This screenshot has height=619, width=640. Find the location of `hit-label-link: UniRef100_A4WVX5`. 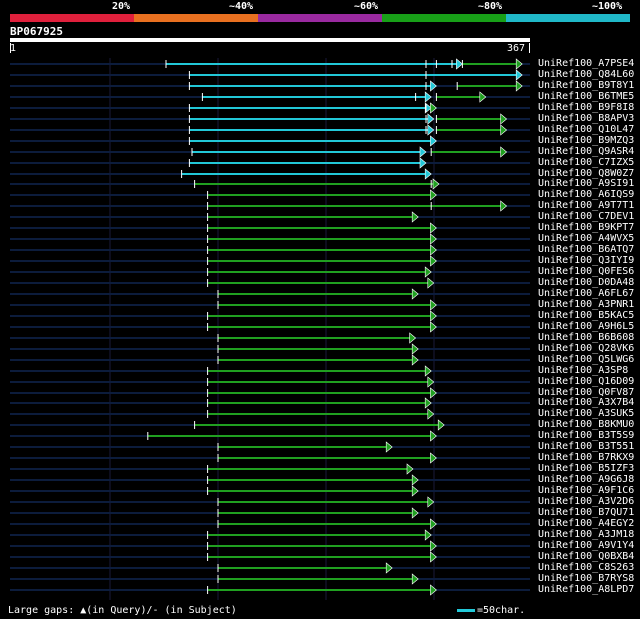

hit-label-link: UniRef100_A4WVX5 is located at coordinates (586, 238).